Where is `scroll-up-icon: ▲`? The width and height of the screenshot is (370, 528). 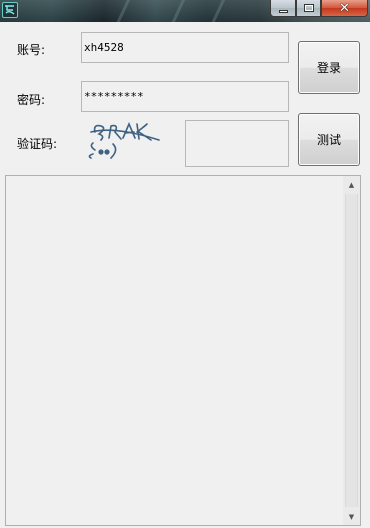
scroll-up-icon: ▲ is located at coordinates (351, 184).